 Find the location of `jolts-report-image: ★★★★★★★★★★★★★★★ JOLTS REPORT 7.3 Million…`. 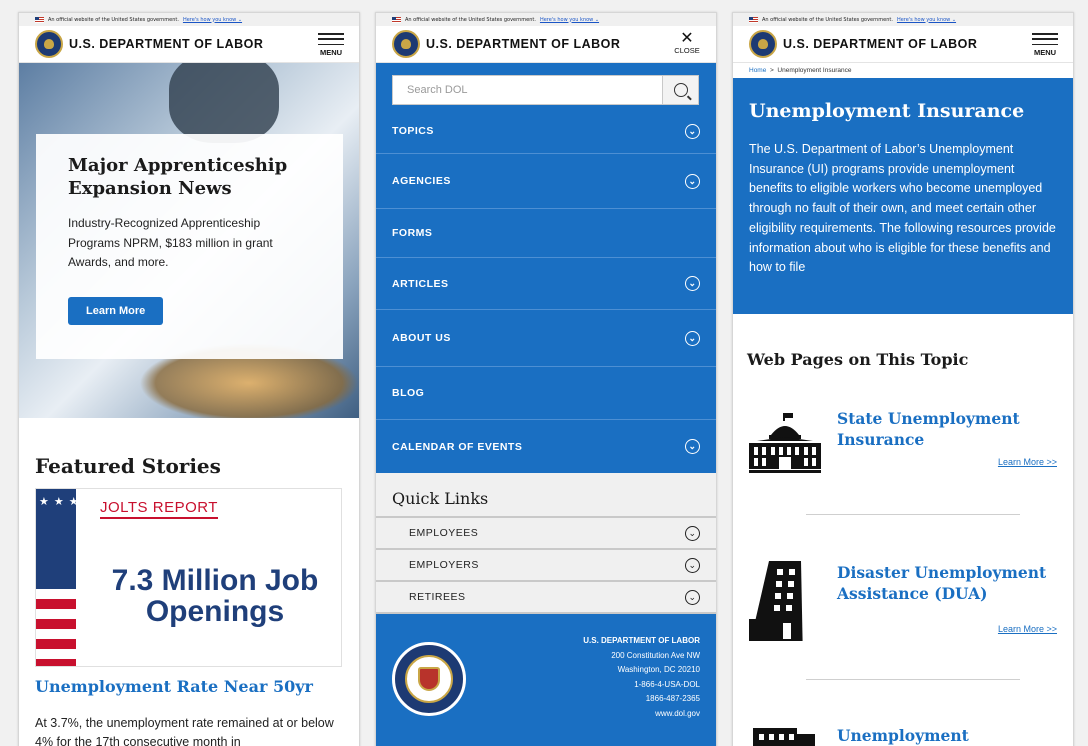

jolts-report-image: ★★★★★★★★★★★★★★★ JOLTS REPORT 7.3 Million… is located at coordinates (188, 577).